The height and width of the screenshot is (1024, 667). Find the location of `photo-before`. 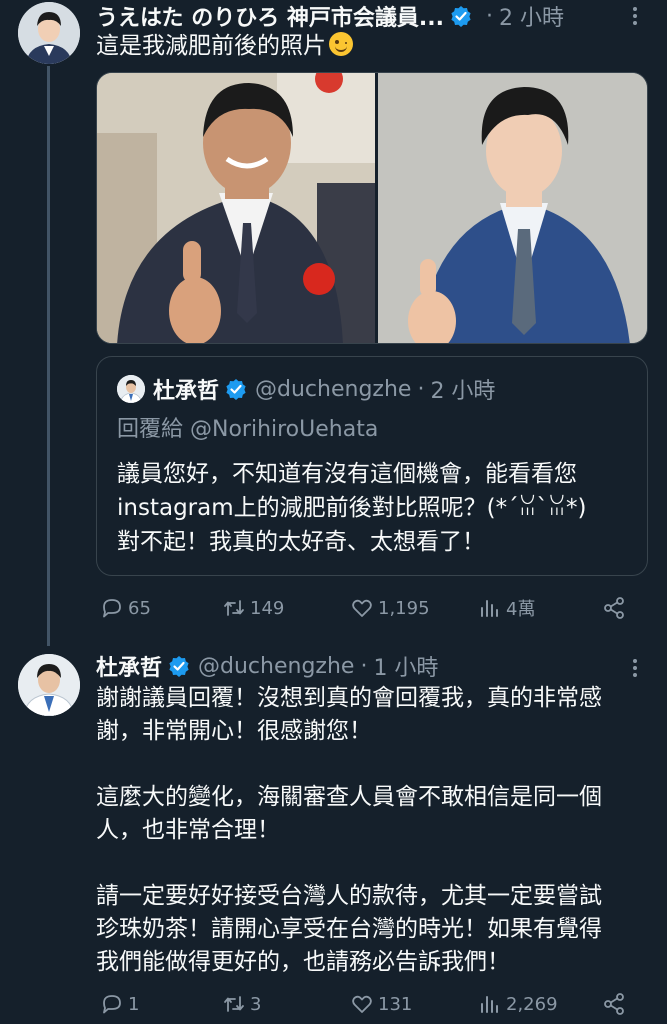

photo-before is located at coordinates (236, 208).